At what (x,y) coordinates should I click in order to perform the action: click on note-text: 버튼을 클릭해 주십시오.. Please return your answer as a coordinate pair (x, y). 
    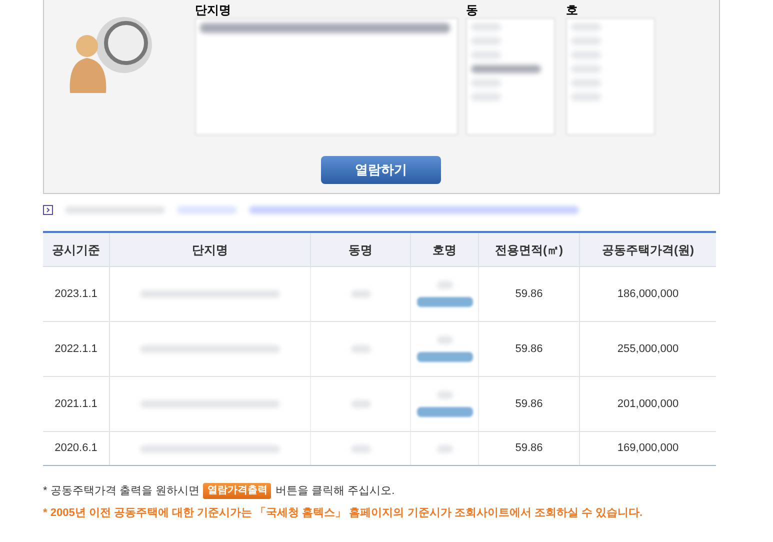
    Looking at the image, I should click on (335, 491).